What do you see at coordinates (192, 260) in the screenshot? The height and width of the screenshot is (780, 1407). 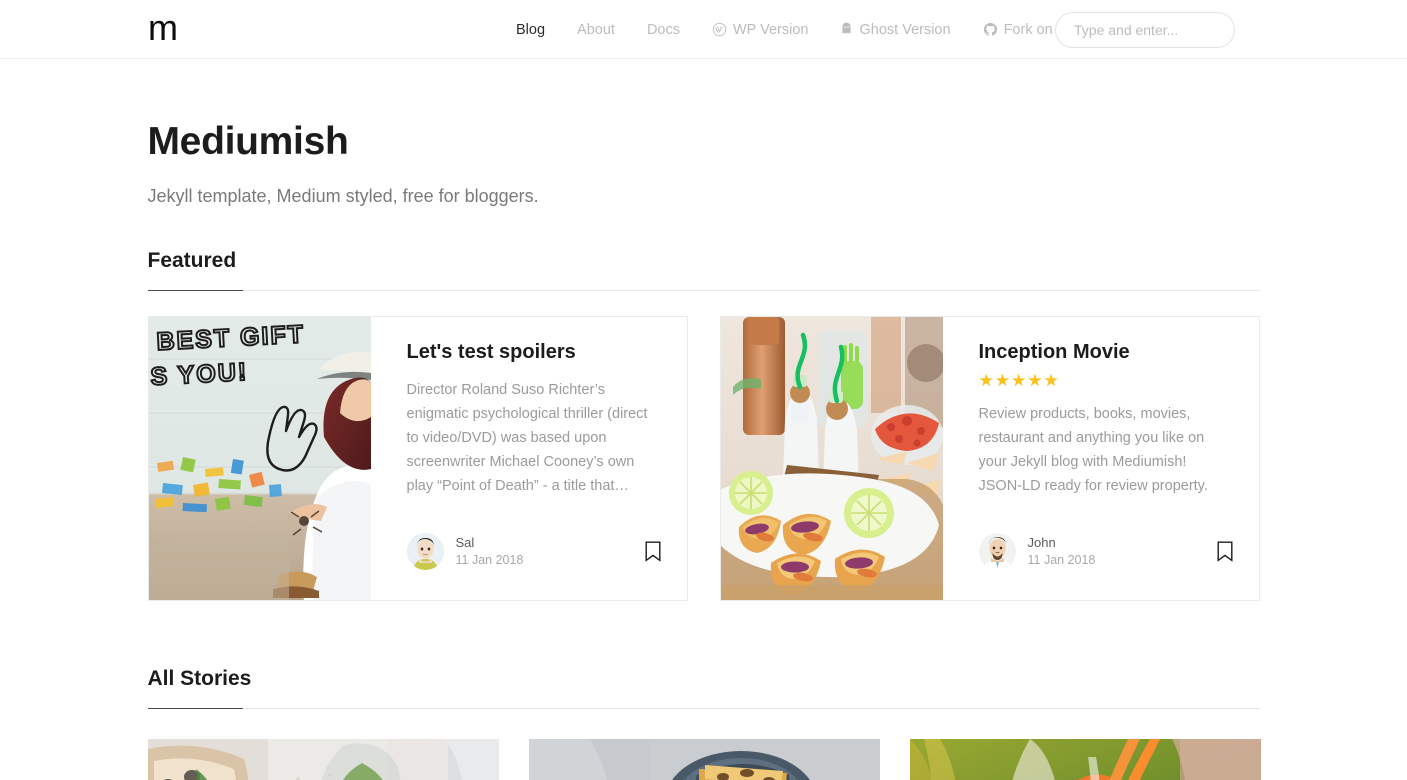 I see `featured-heading: Featured` at bounding box center [192, 260].